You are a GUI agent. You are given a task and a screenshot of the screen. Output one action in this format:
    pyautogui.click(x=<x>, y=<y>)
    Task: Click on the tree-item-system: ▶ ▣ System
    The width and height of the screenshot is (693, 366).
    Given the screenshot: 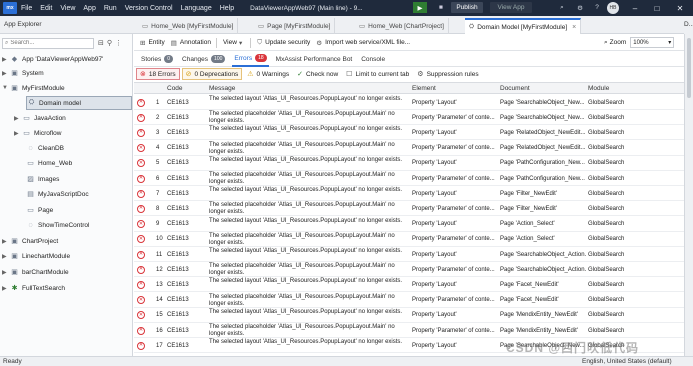 What is the action you would take?
    pyautogui.click(x=23, y=73)
    